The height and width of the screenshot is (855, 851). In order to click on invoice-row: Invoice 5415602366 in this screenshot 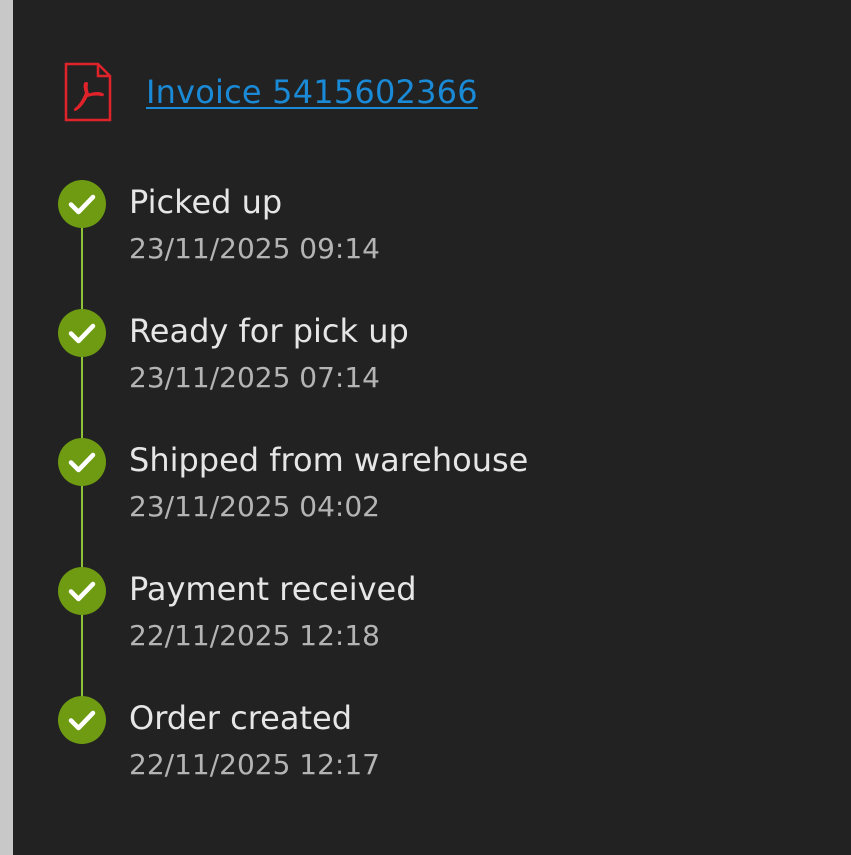, I will do `click(271, 92)`.